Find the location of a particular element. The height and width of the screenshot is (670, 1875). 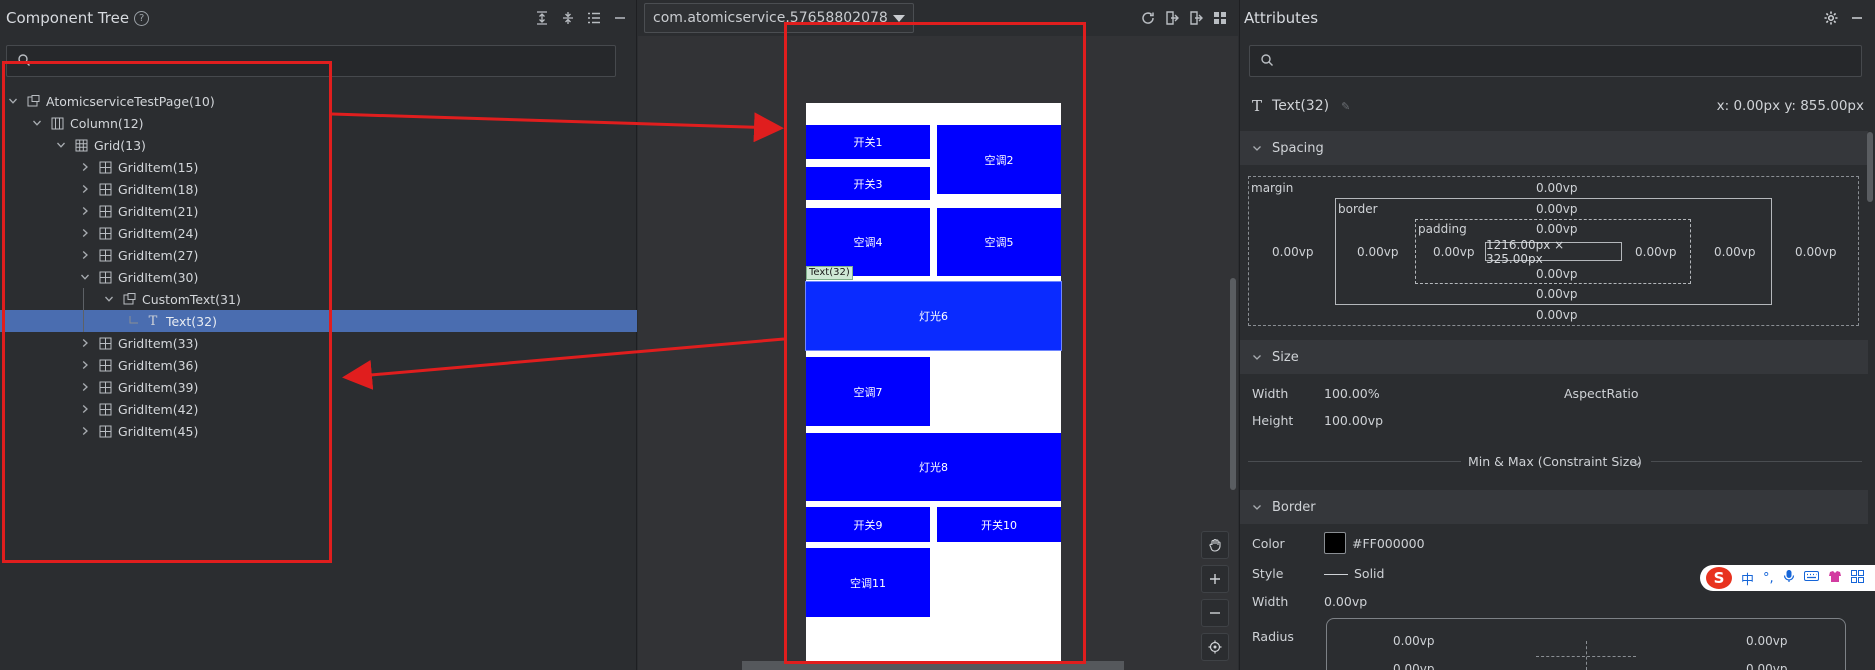

padding-top-value: 0.00vp is located at coordinates (1556, 229).